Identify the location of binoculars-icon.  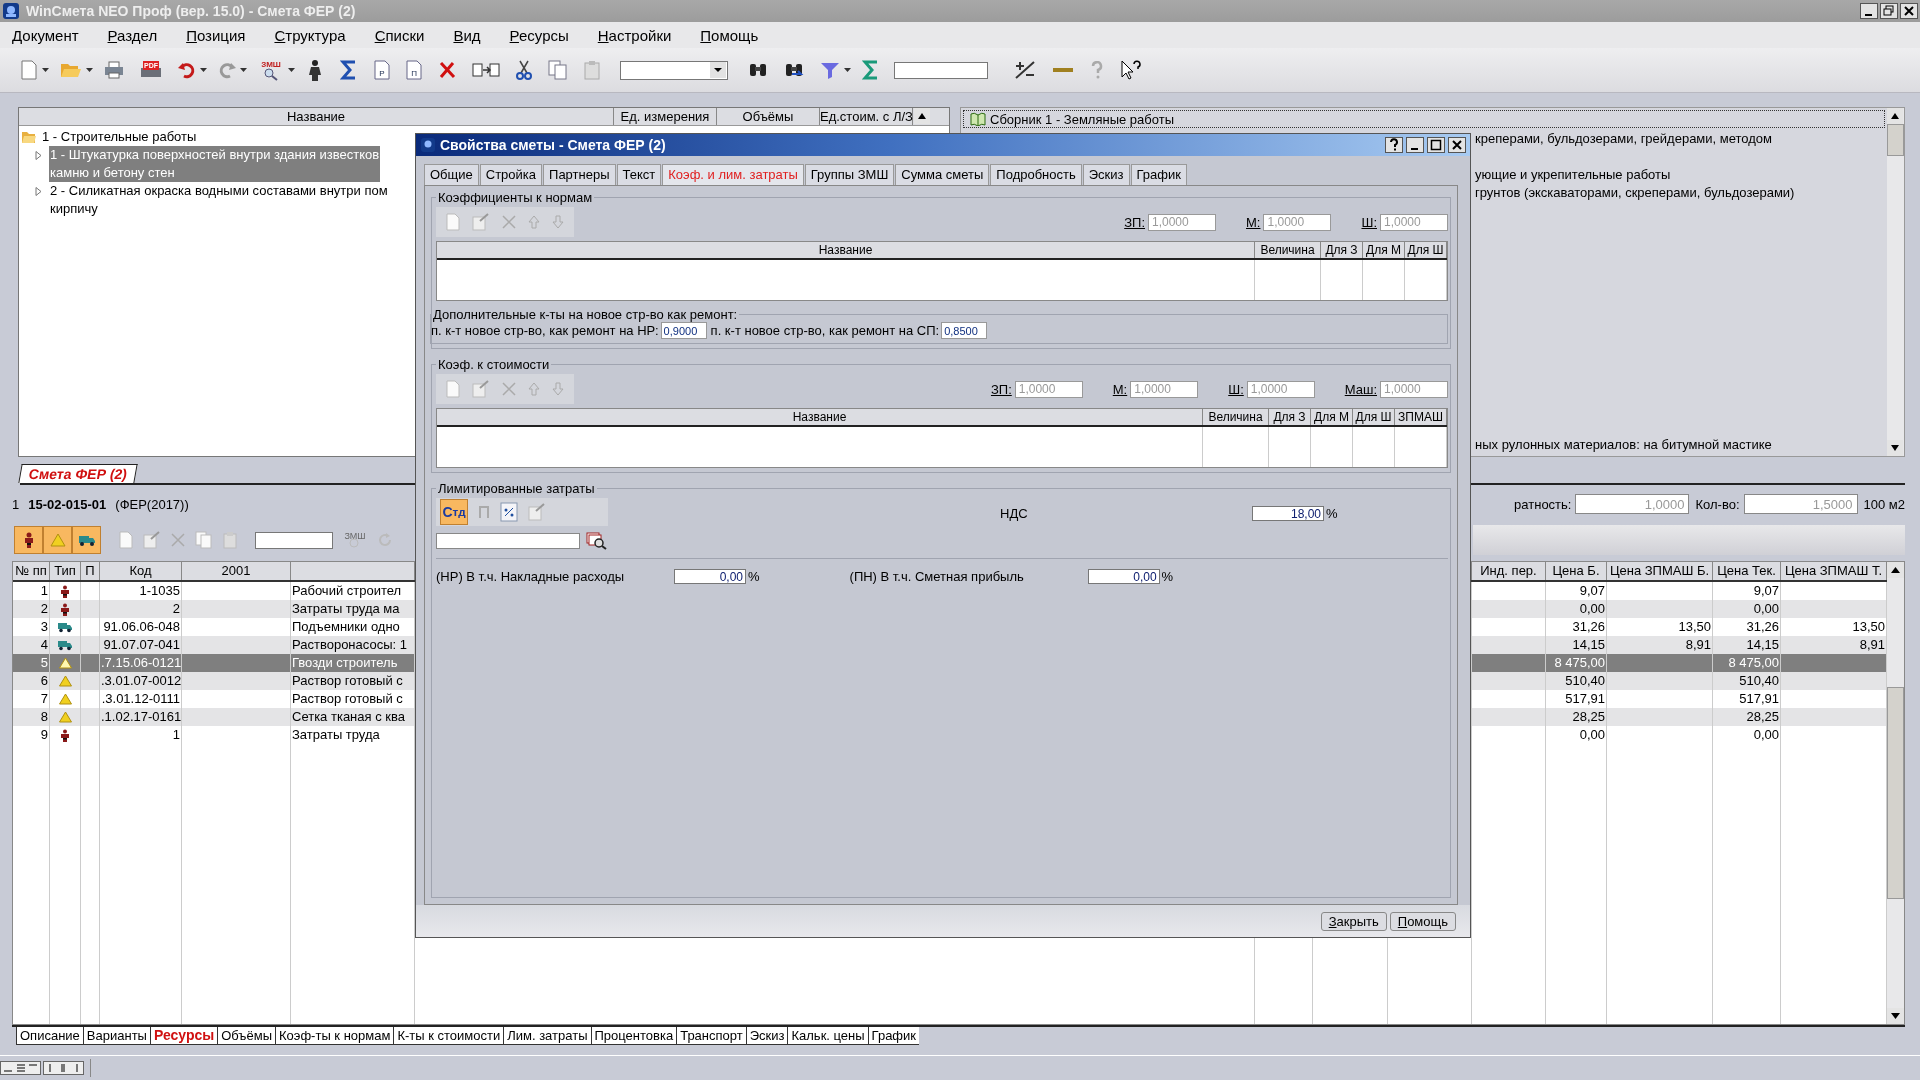
(758, 70).